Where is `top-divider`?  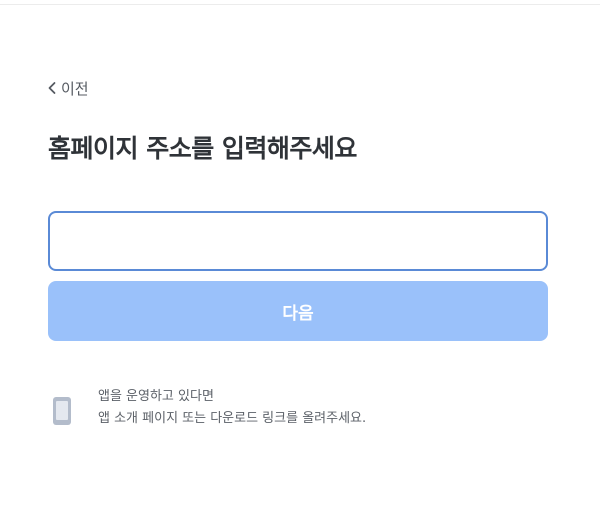 top-divider is located at coordinates (300, 4).